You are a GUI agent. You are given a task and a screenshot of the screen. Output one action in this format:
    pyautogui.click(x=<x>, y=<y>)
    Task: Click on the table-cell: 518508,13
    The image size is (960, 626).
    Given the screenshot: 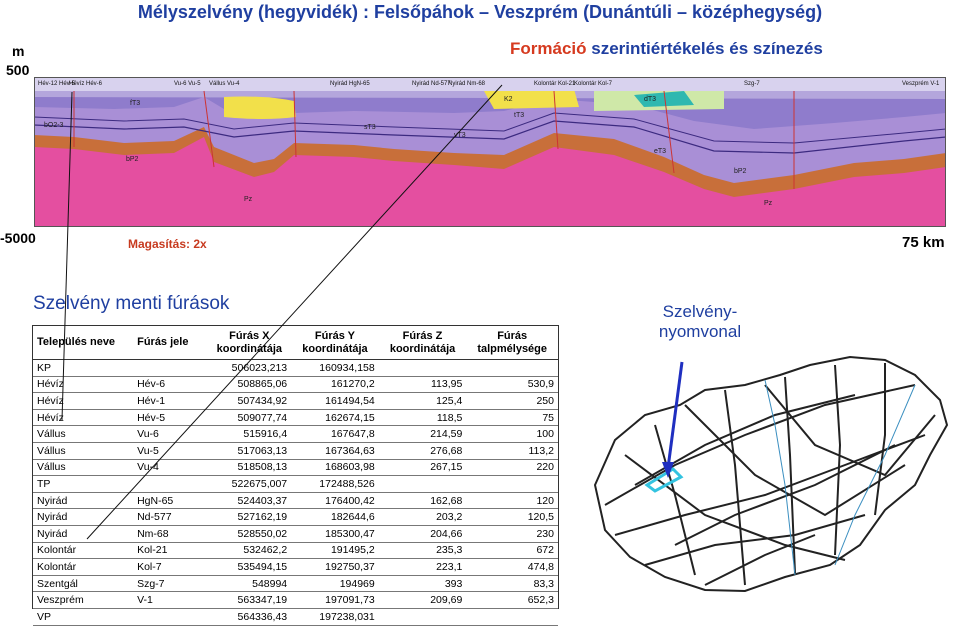 What is the action you would take?
    pyautogui.click(x=249, y=468)
    